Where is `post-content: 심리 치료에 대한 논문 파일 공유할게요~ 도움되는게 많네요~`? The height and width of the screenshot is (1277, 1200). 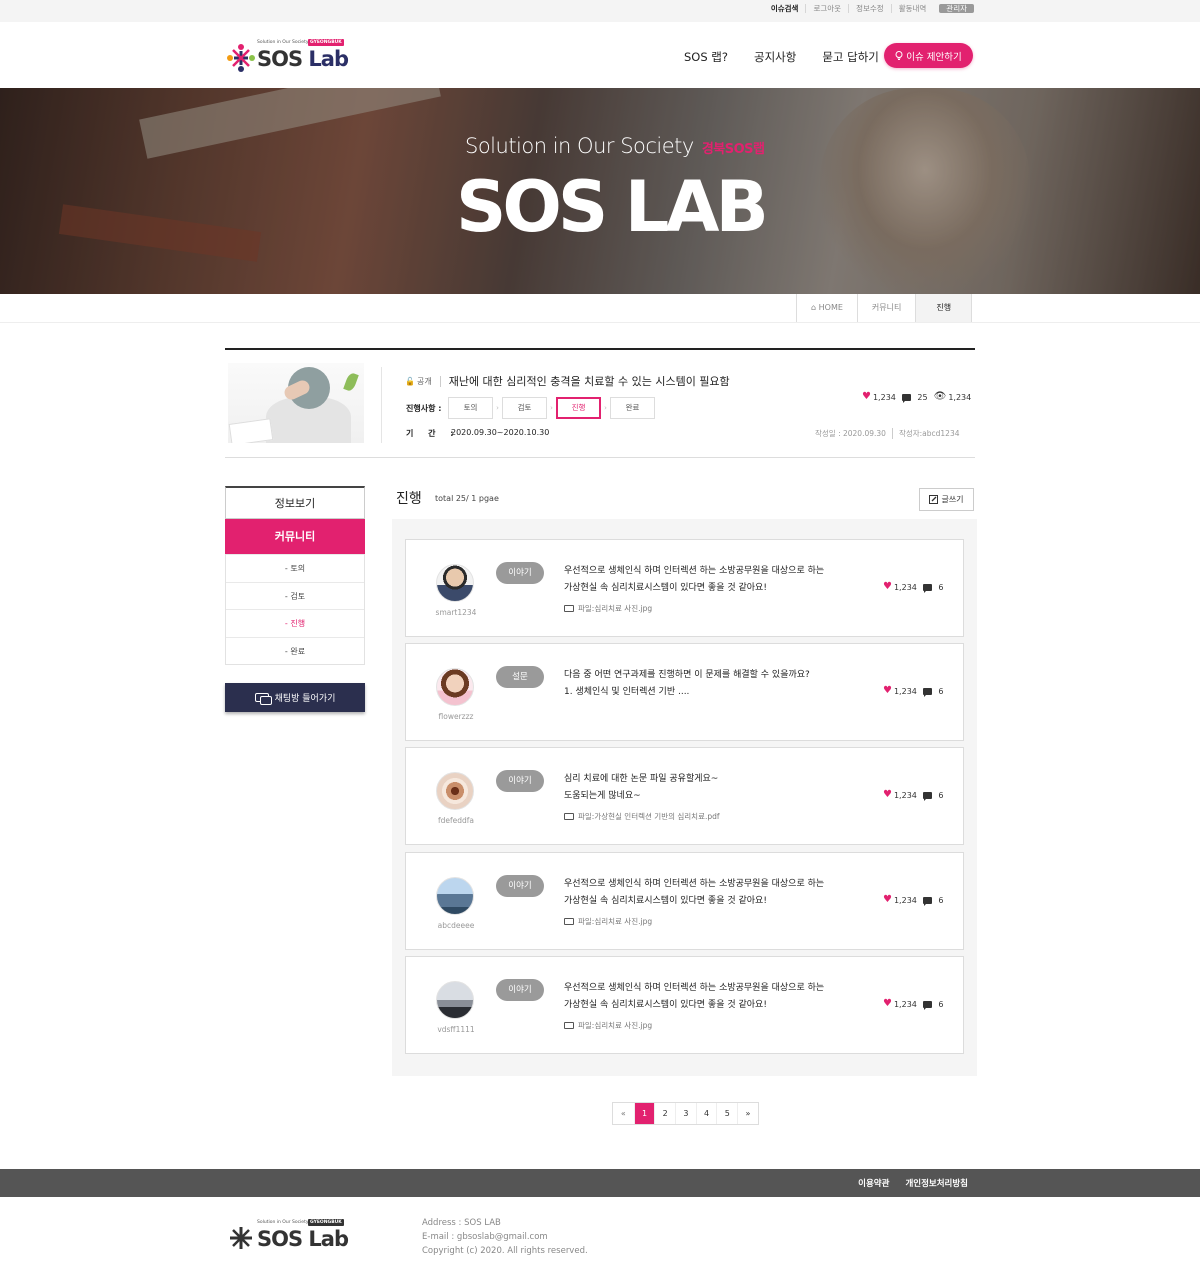 post-content: 심리 치료에 대한 논문 파일 공유할게요~ 도움되는게 많네요~ is located at coordinates (641, 787).